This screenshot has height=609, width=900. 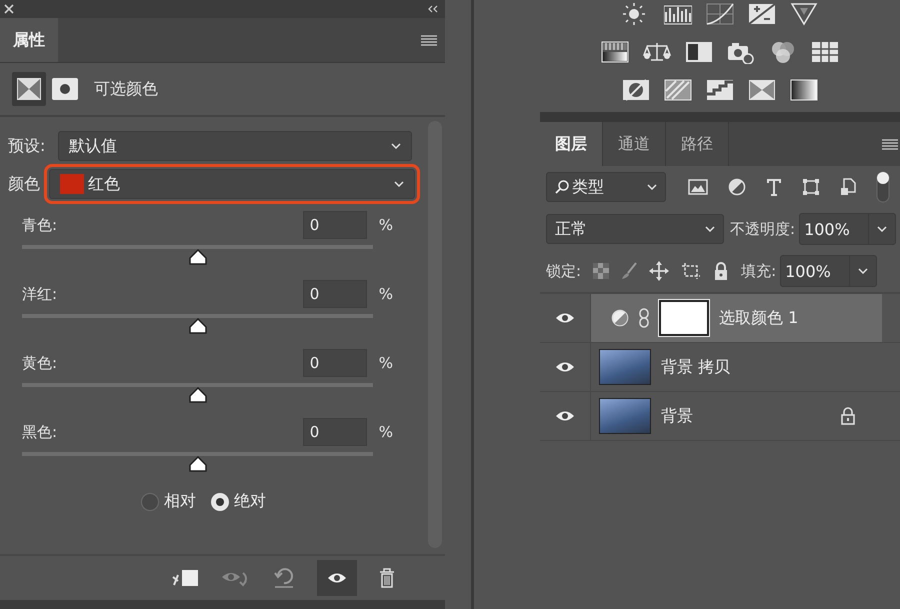 I want to click on stairs-icon, so click(x=720, y=90).